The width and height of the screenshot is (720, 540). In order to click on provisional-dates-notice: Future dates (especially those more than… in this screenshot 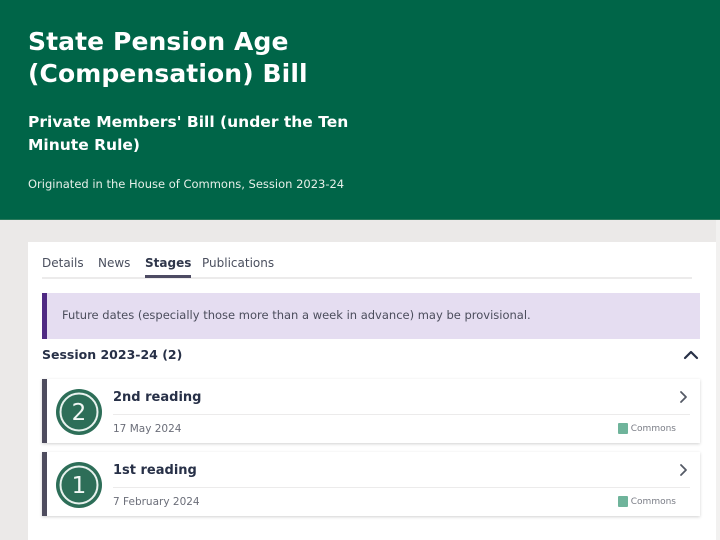, I will do `click(371, 316)`.